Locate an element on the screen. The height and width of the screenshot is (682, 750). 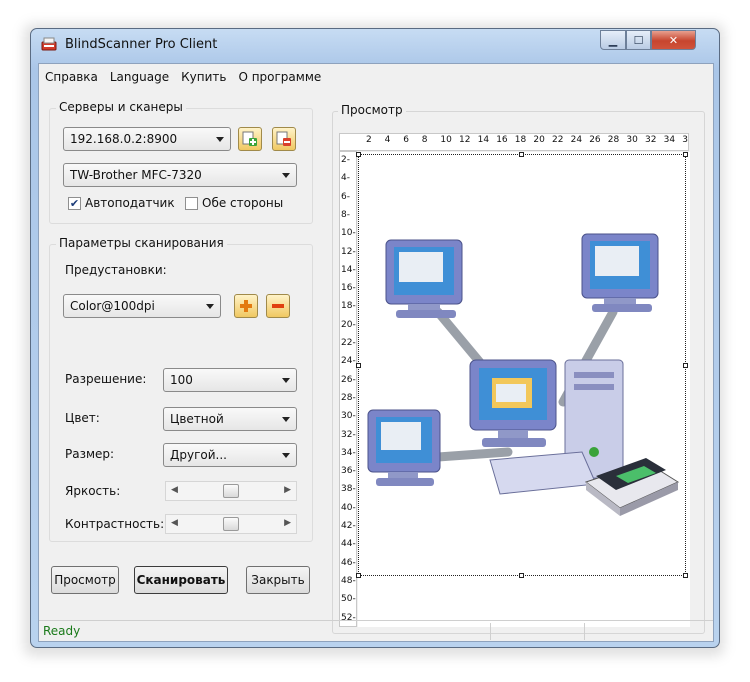
color-select: Цветной is located at coordinates (230, 419).